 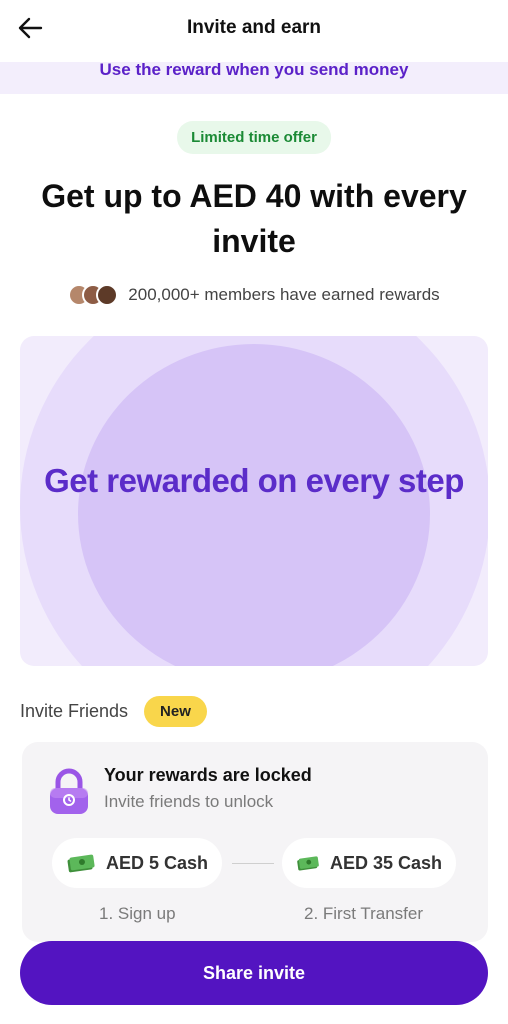 What do you see at coordinates (284, 294) in the screenshot?
I see `members-text: 200,000+ members have earned rewards` at bounding box center [284, 294].